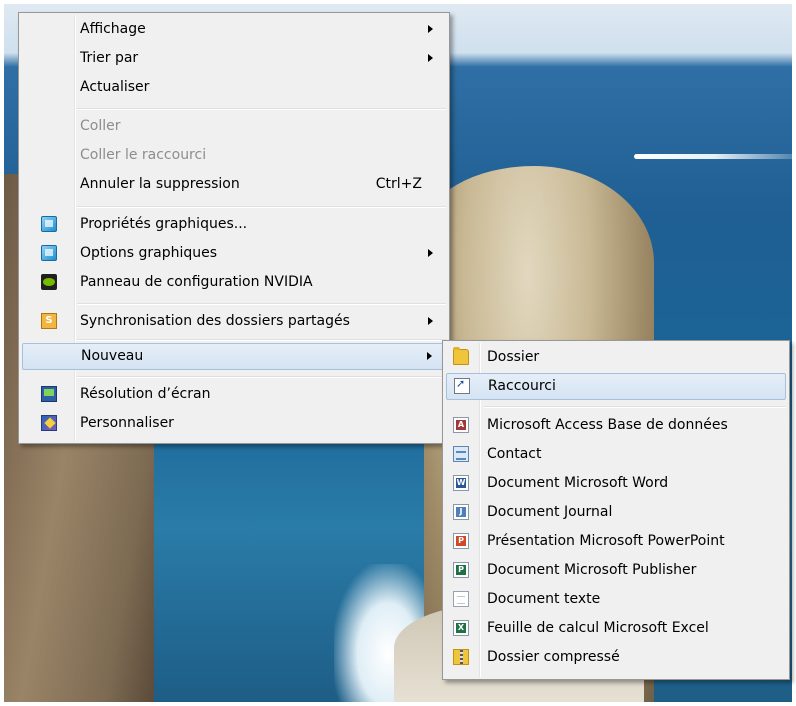 Image resolution: width=796 pixels, height=706 pixels. I want to click on menu-item-actualiser: Actualiser, so click(234, 87).